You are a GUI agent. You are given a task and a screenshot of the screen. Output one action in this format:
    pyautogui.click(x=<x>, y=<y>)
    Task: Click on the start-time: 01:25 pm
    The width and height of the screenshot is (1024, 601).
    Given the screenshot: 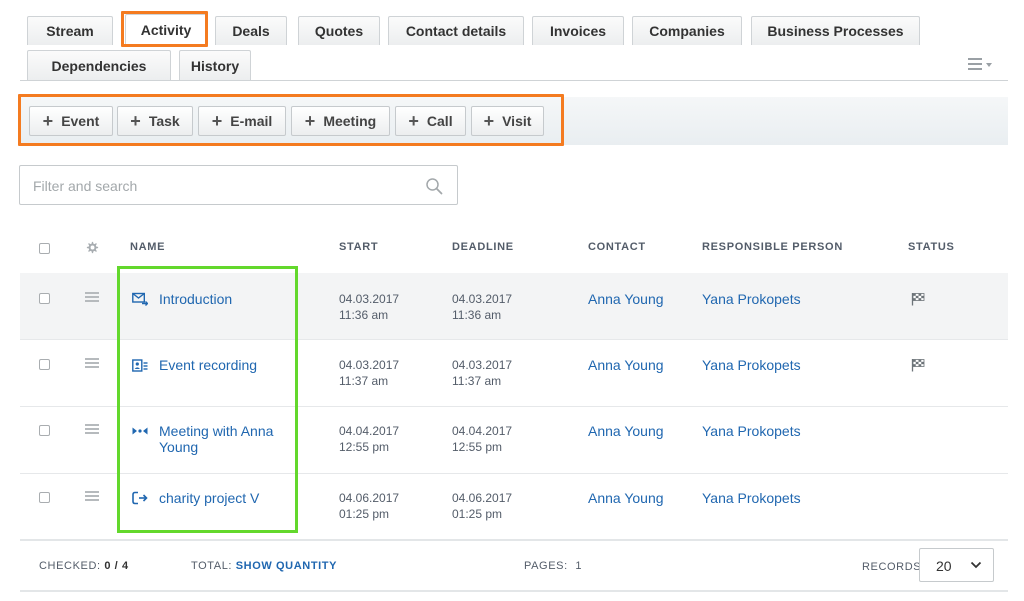 What is the action you would take?
    pyautogui.click(x=364, y=514)
    